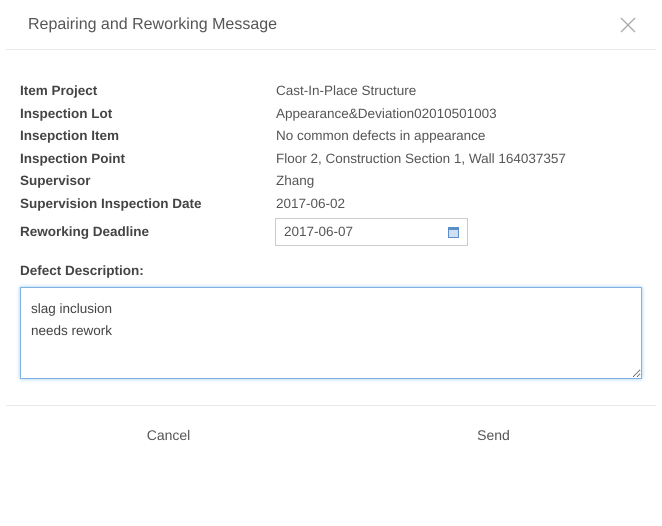  Describe the element at coordinates (85, 231) in the screenshot. I see `field-label: Reworking Deadline` at that location.